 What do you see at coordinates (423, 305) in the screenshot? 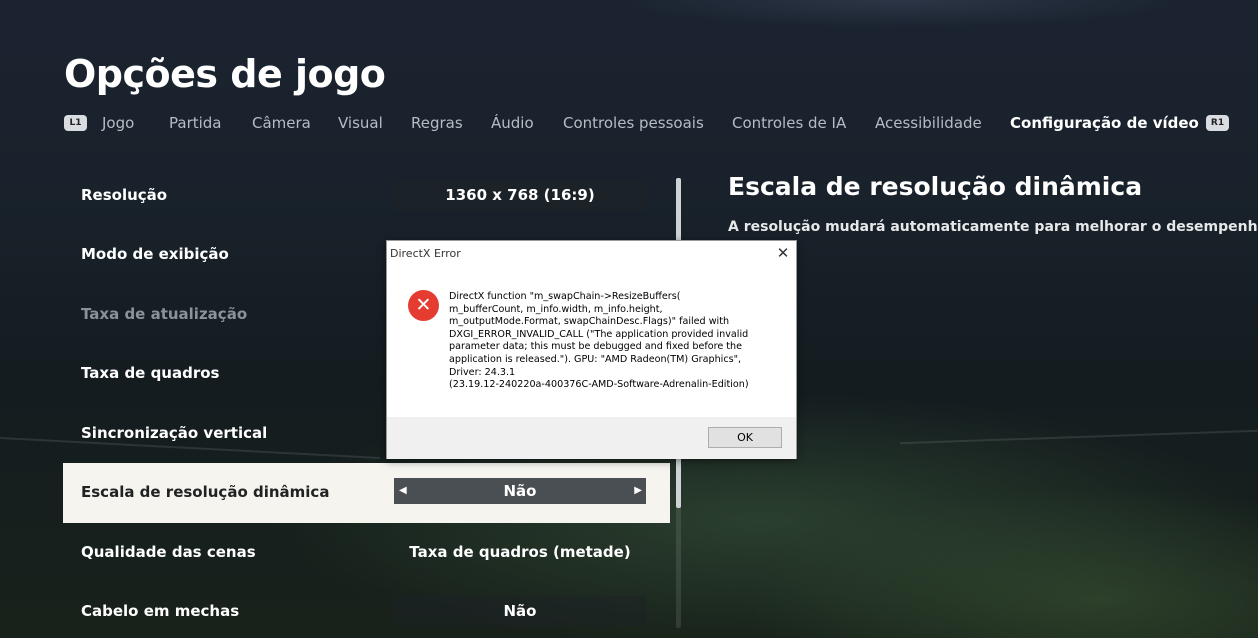
I see `error-icon: ✕` at bounding box center [423, 305].